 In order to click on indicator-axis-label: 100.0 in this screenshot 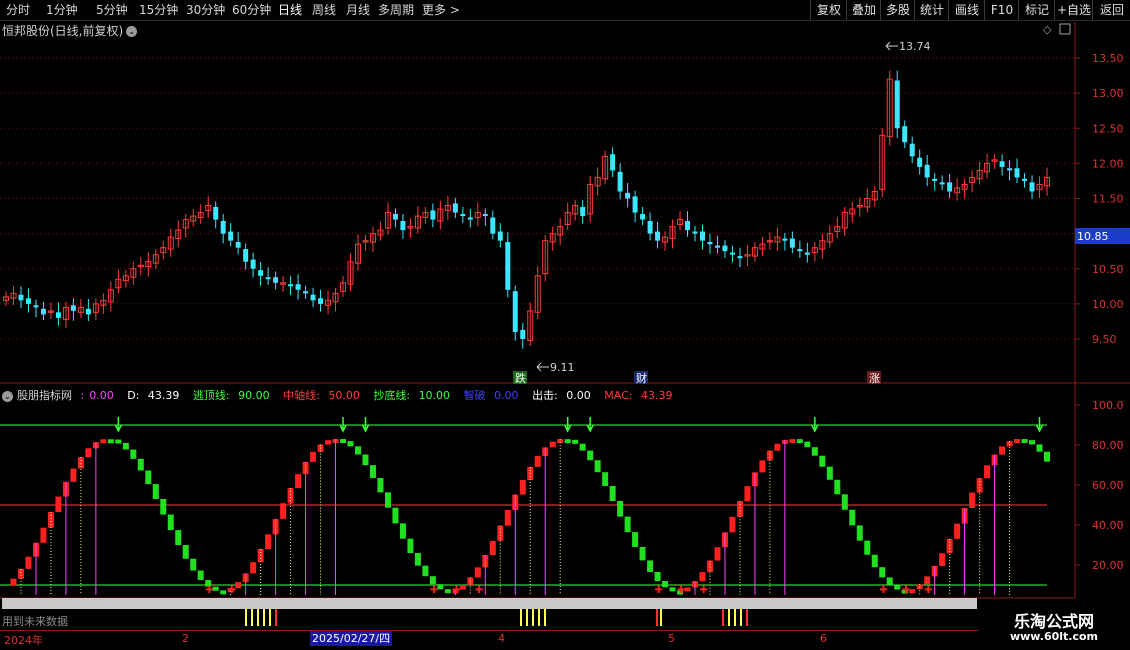, I will do `click(1108, 405)`.